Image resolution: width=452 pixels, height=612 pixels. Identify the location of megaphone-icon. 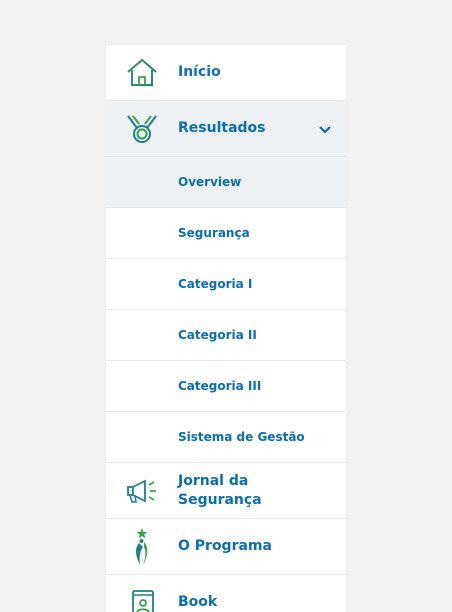
(142, 491).